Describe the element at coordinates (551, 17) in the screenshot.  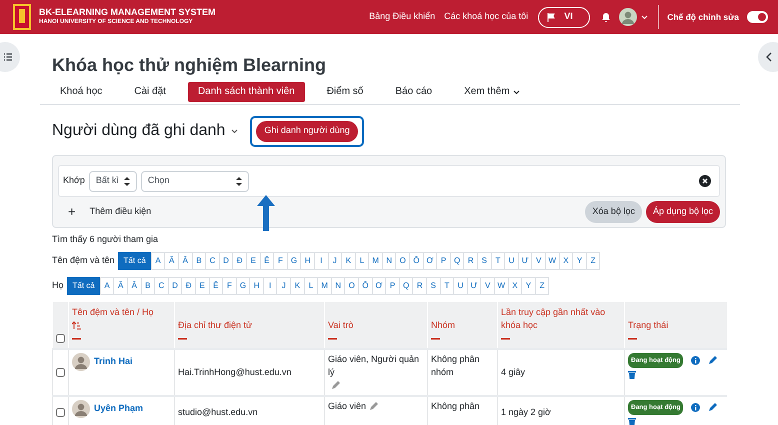
I see `flag-icon` at that location.